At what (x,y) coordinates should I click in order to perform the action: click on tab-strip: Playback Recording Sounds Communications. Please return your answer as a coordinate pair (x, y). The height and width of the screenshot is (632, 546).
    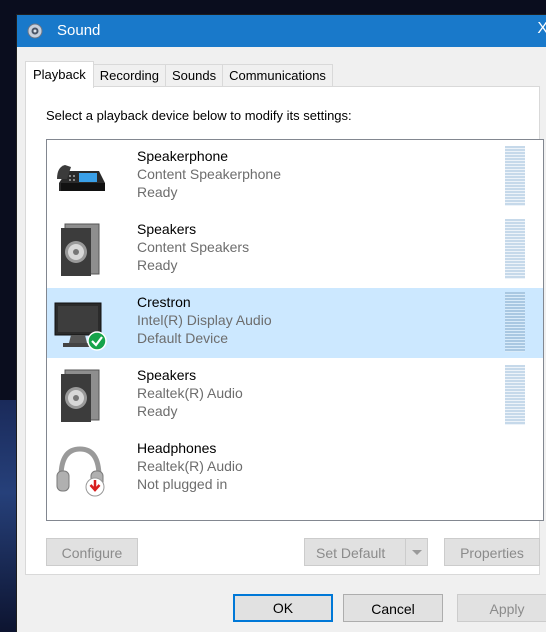
    Looking at the image, I should click on (179, 74).